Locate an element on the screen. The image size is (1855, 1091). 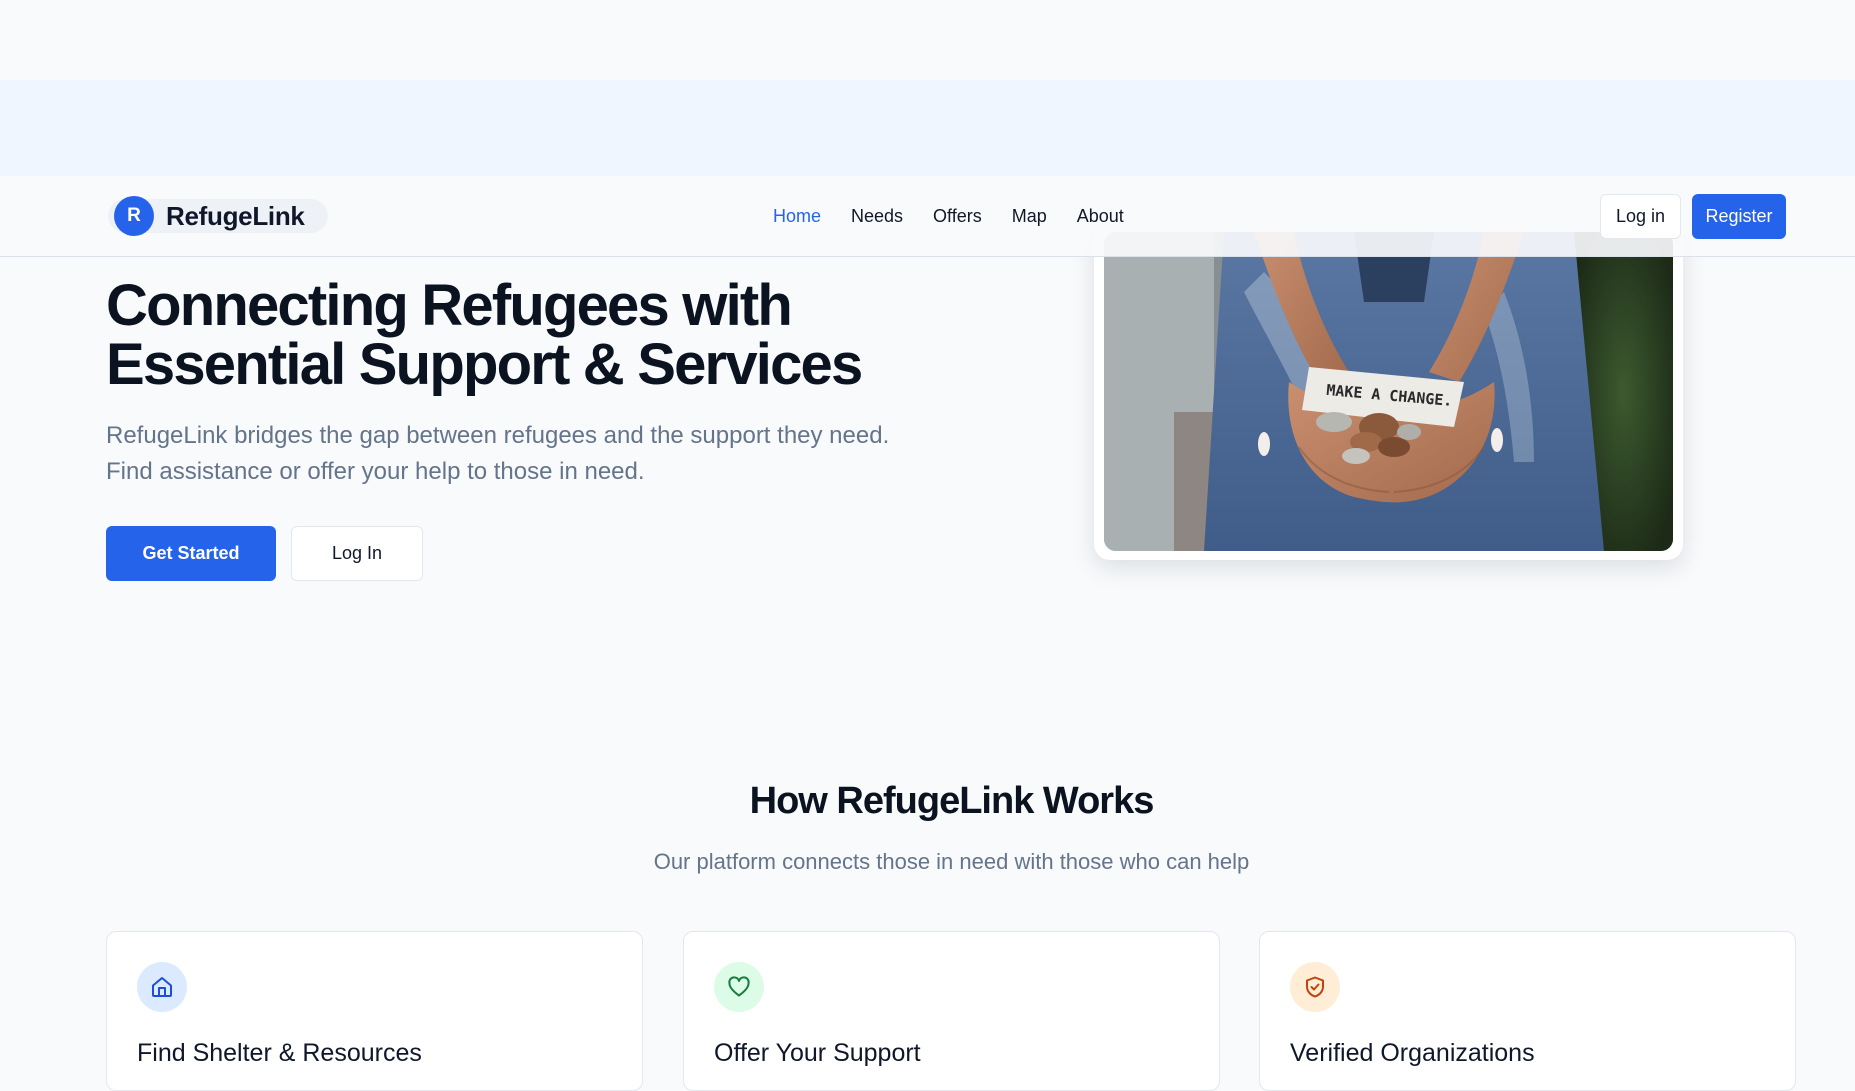
logo-name: RefugeLink is located at coordinates (235, 215).